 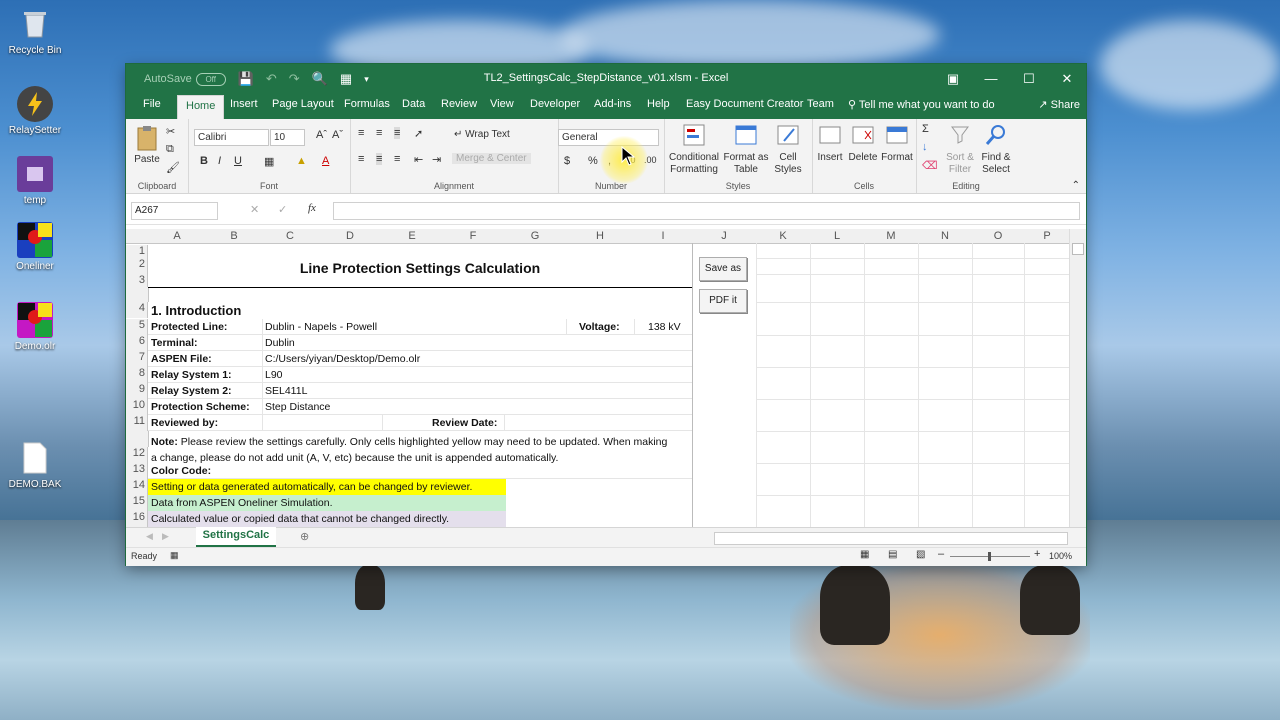 I want to click on decrease-indent-icon: ⇤, so click(x=418, y=159).